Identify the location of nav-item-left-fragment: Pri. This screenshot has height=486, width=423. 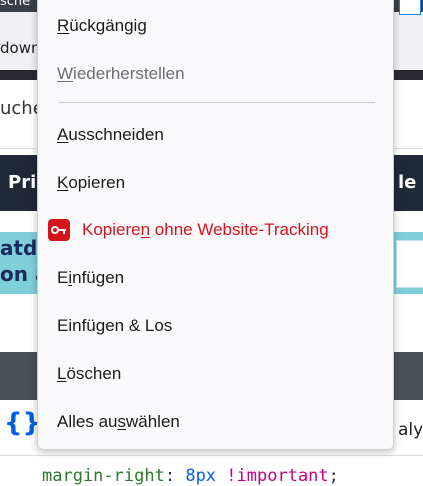
(22, 182).